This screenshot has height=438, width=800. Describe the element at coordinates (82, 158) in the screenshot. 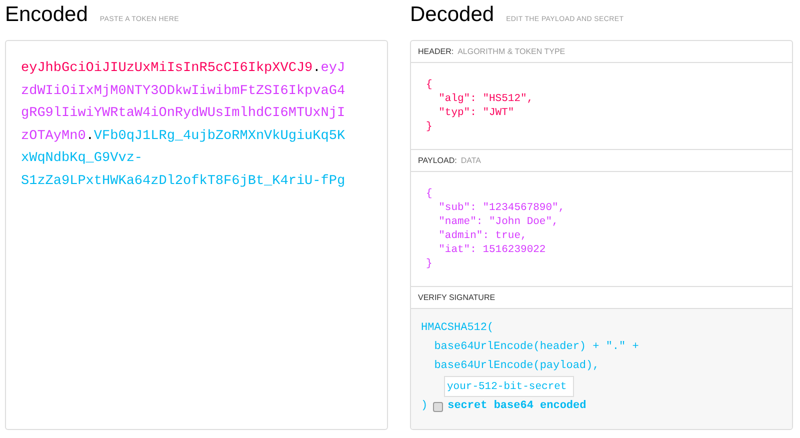

I see `token-text: xWqNdbKq_G9Vvz-` at that location.